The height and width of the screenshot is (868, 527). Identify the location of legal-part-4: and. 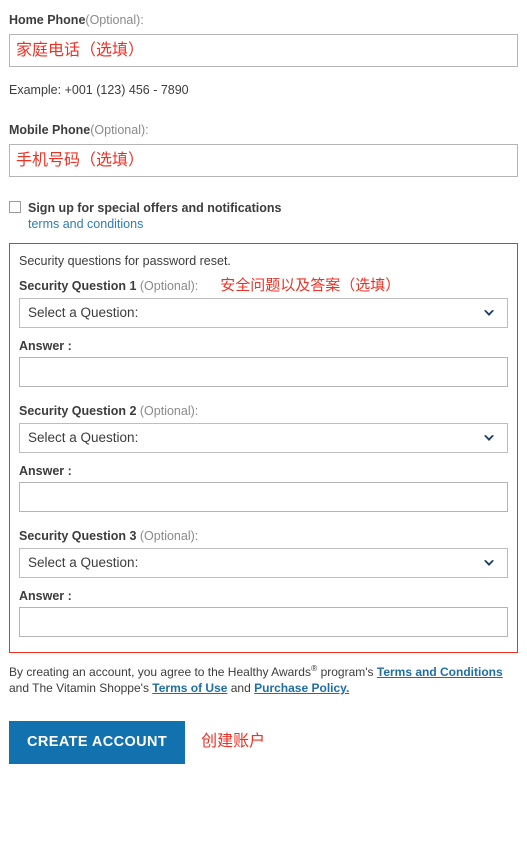
(241, 688).